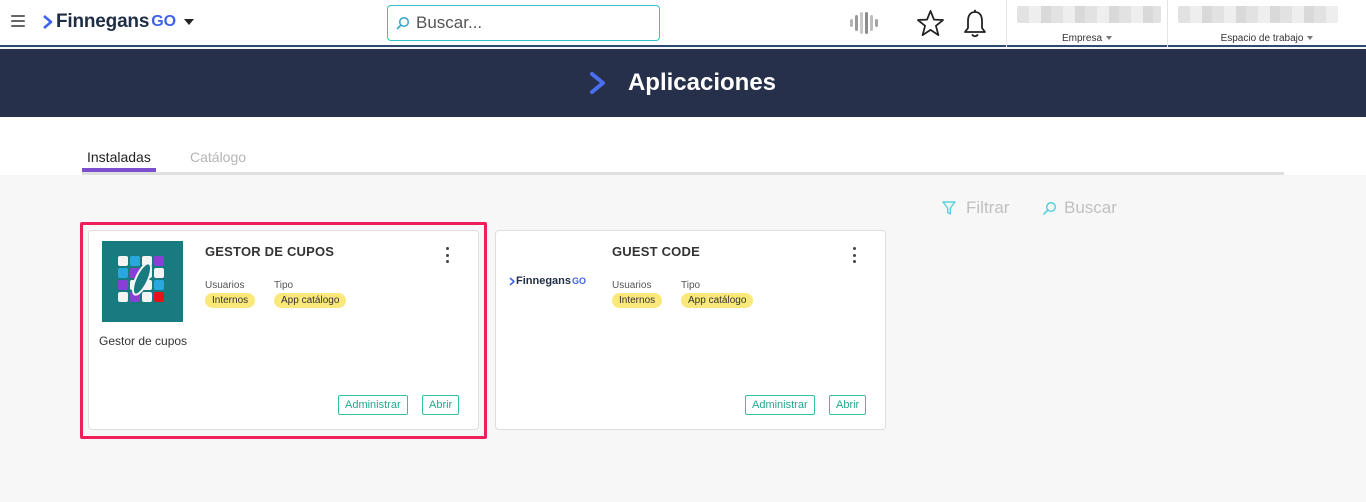 The width and height of the screenshot is (1366, 502). I want to click on app-card-title: GUEST CODE, so click(656, 251).